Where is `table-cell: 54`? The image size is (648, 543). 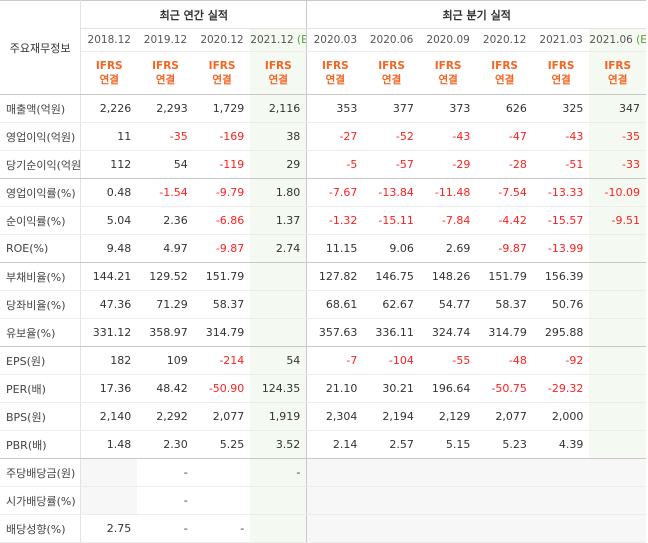 table-cell: 54 is located at coordinates (165, 164).